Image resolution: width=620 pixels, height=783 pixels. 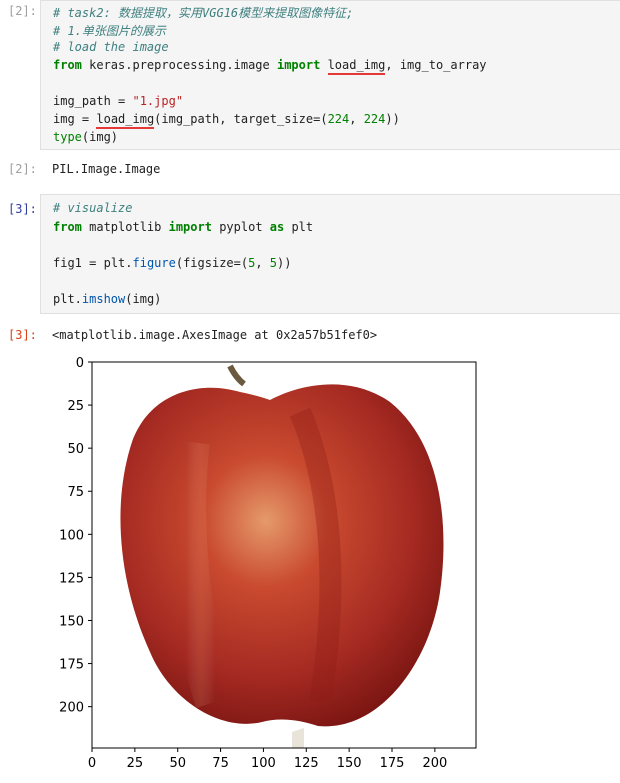 What do you see at coordinates (220, 763) in the screenshot?
I see `x-tick-label: 75` at bounding box center [220, 763].